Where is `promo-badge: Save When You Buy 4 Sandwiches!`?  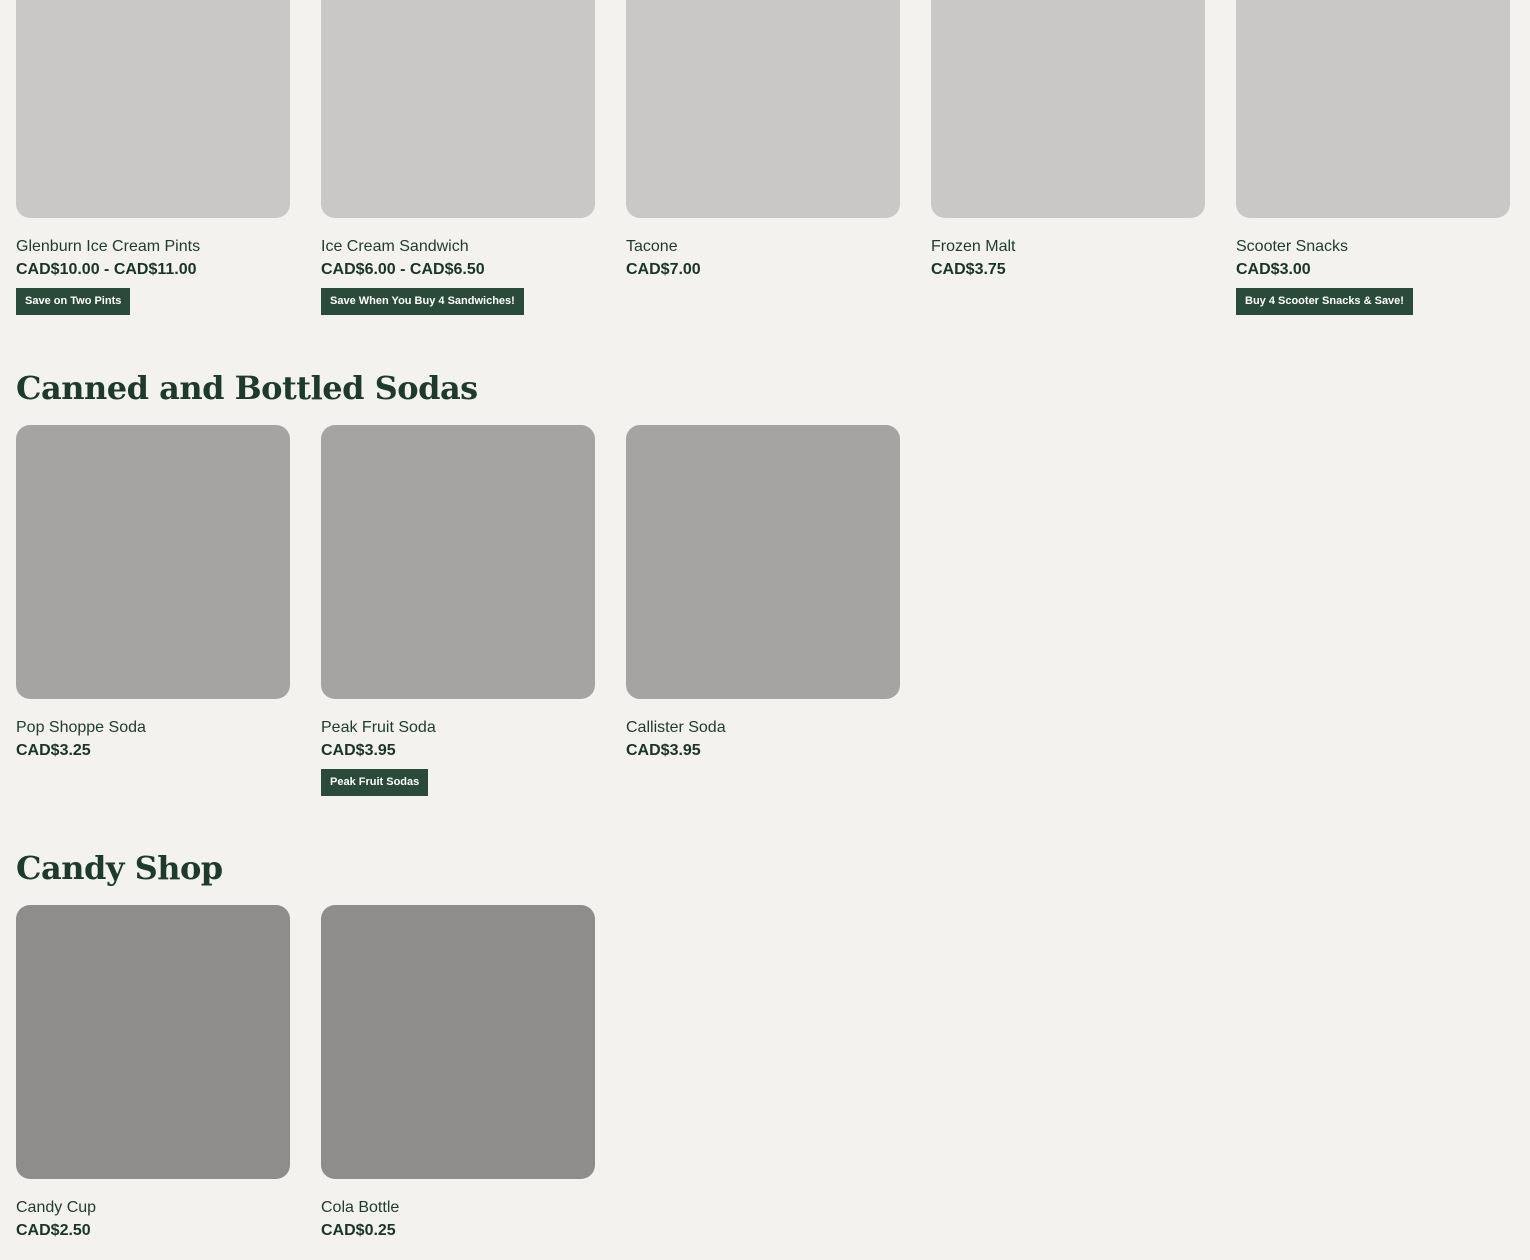
promo-badge: Save When You Buy 4 Sandwiches! is located at coordinates (422, 301).